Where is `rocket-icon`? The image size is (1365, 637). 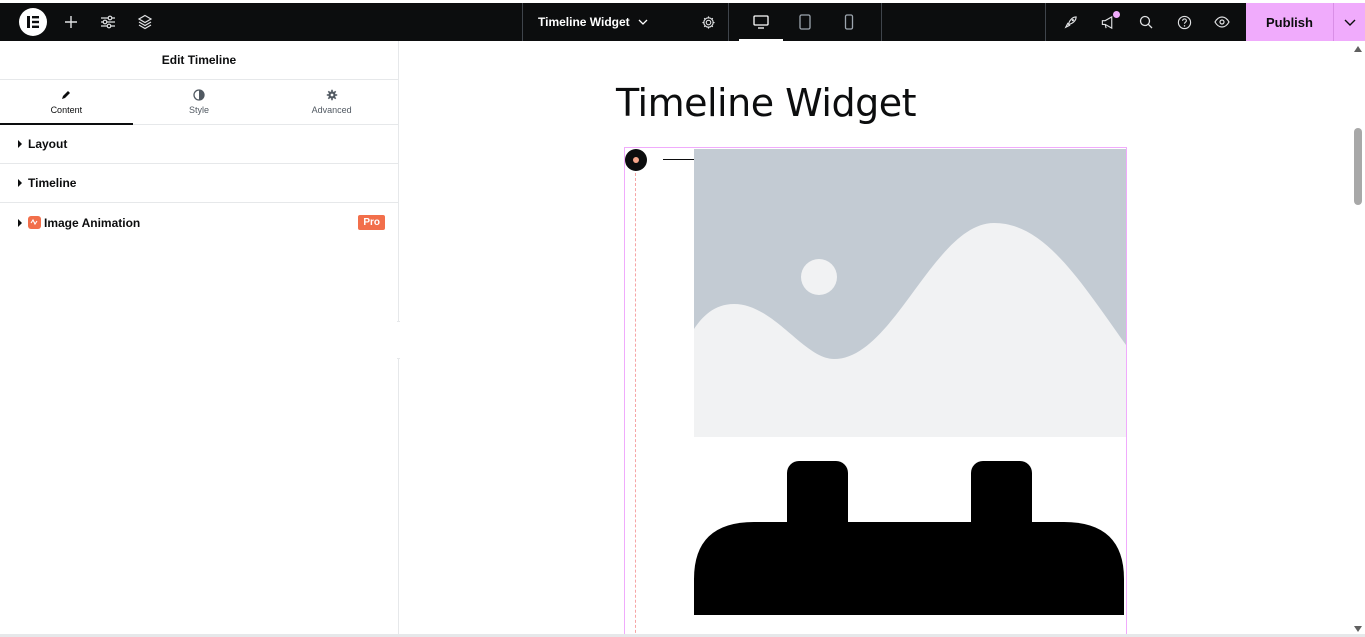 rocket-icon is located at coordinates (1070, 21).